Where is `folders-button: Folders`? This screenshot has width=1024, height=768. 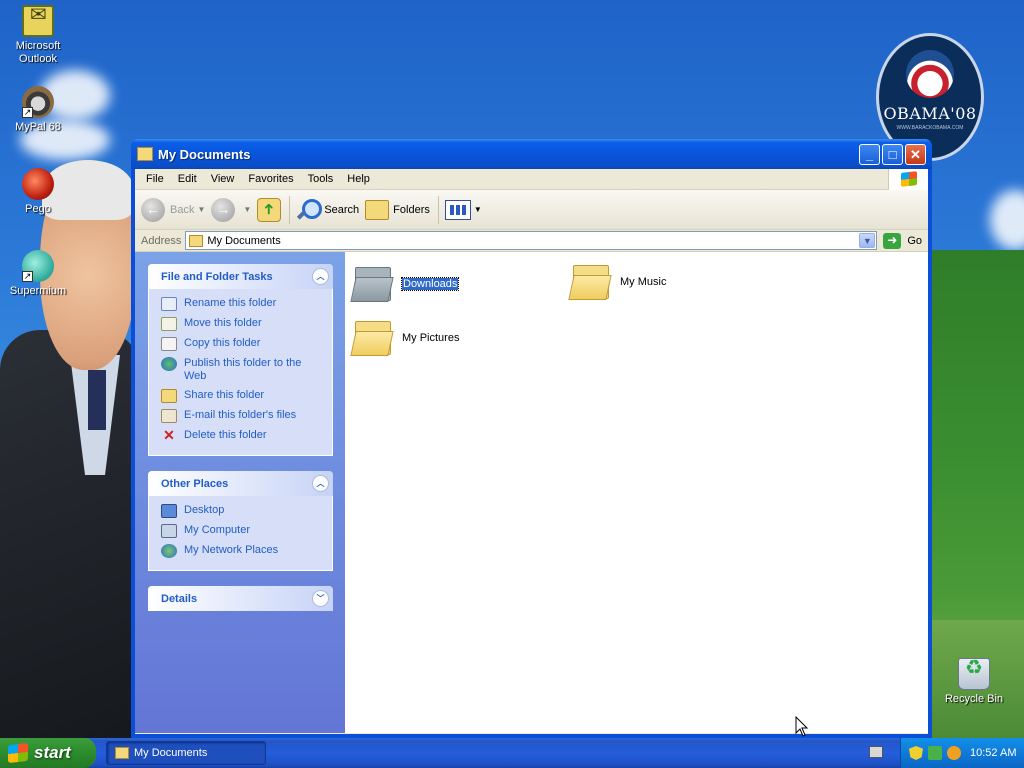
folders-button: Folders is located at coordinates (397, 209).